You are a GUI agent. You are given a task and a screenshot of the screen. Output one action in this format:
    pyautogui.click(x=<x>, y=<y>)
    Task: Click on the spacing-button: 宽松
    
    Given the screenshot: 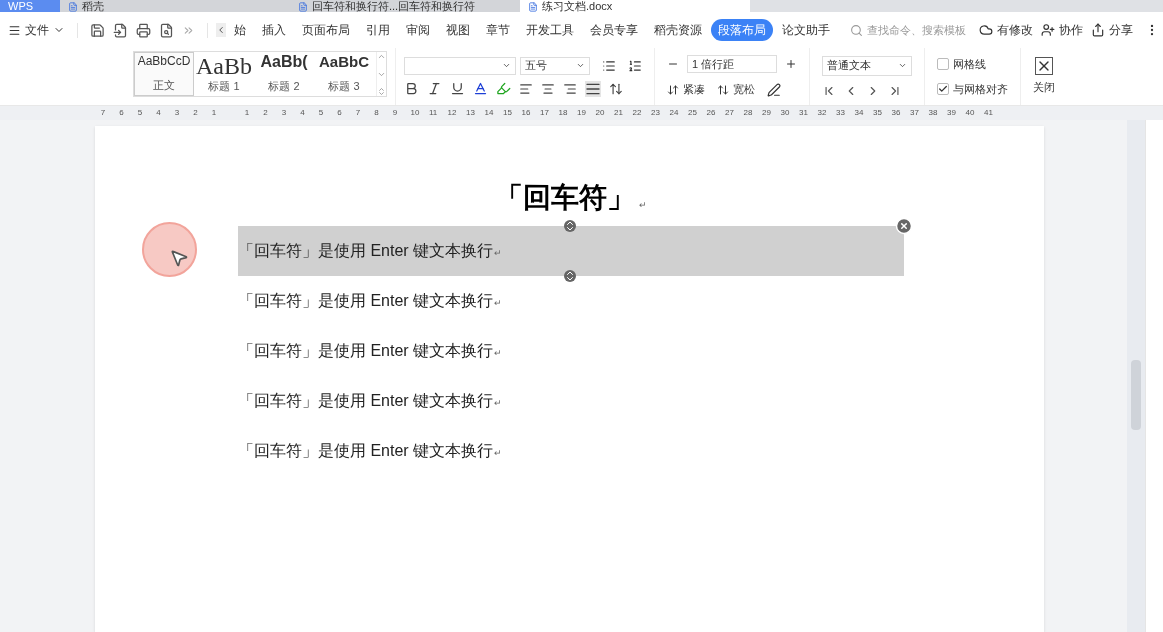 What is the action you would take?
    pyautogui.click(x=736, y=89)
    